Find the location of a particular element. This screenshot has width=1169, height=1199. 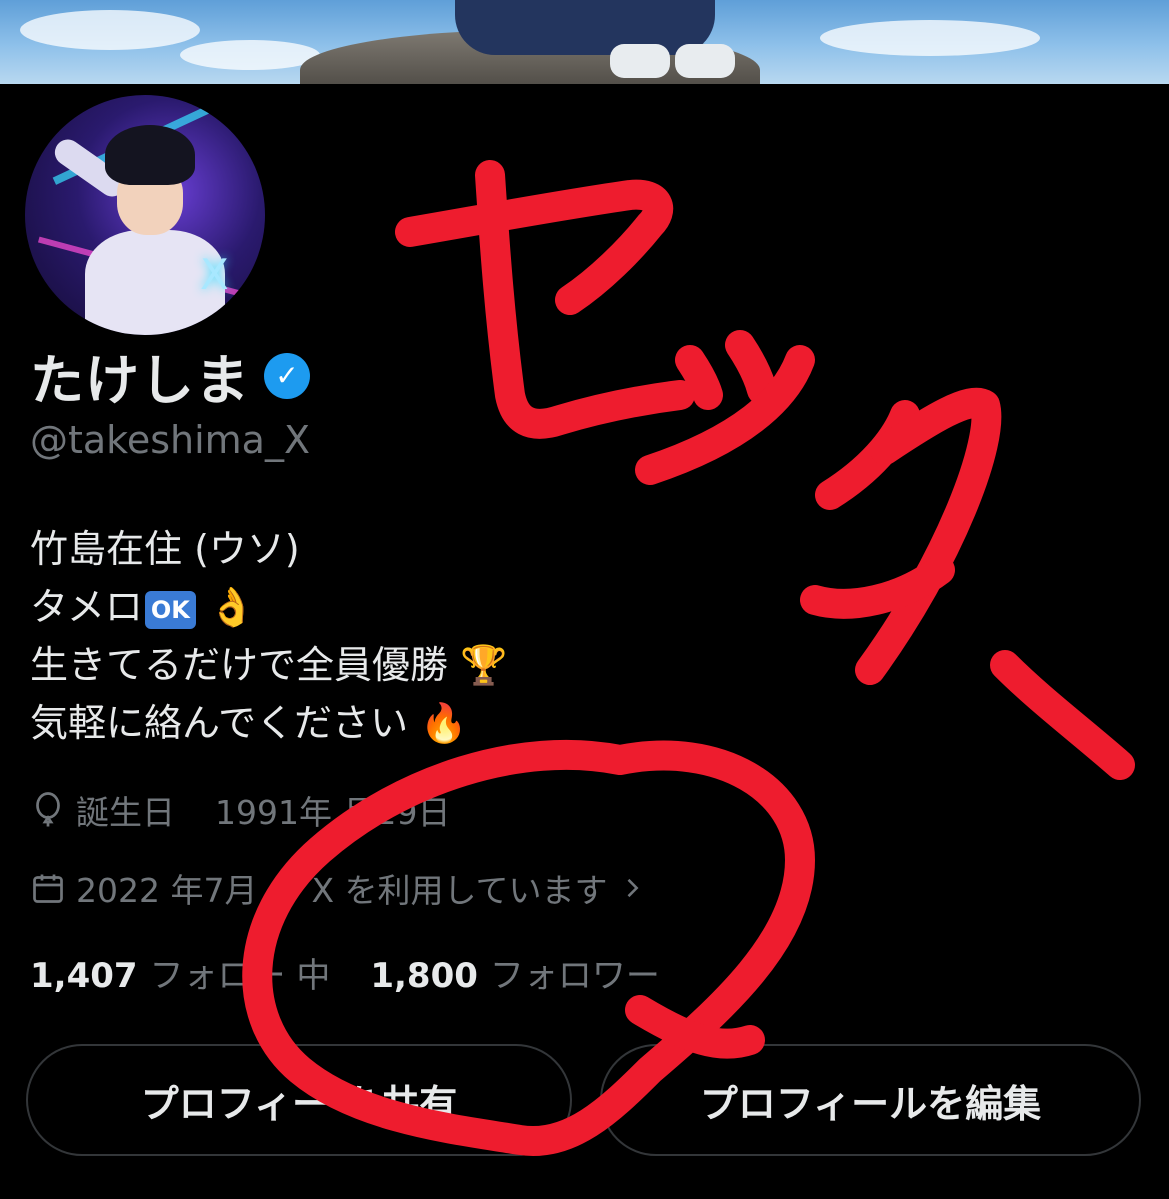

joined-text: 2022 年7月 ら X を利用しています is located at coordinates (342, 890).